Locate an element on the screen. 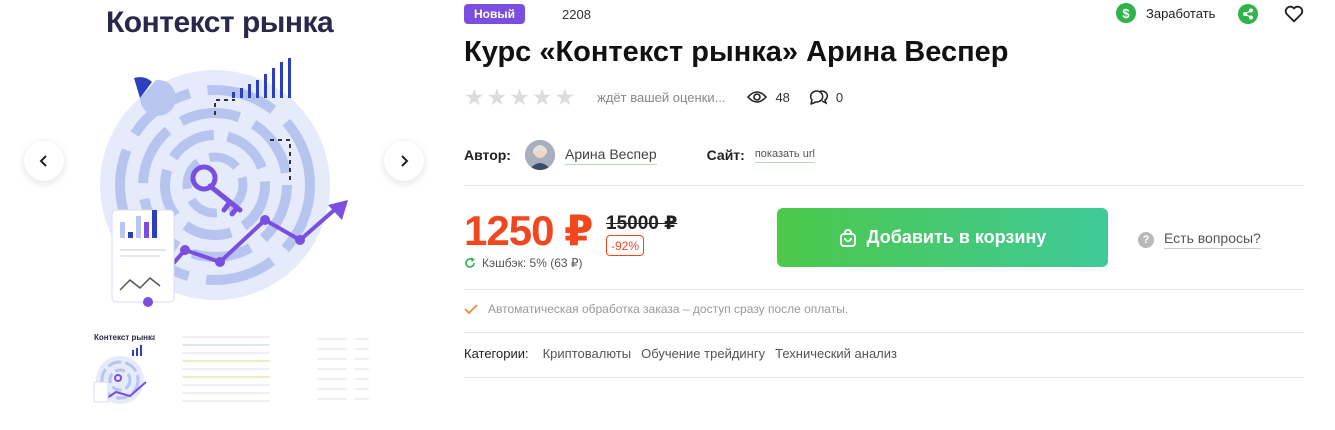  refresh-icon is located at coordinates (470, 262).